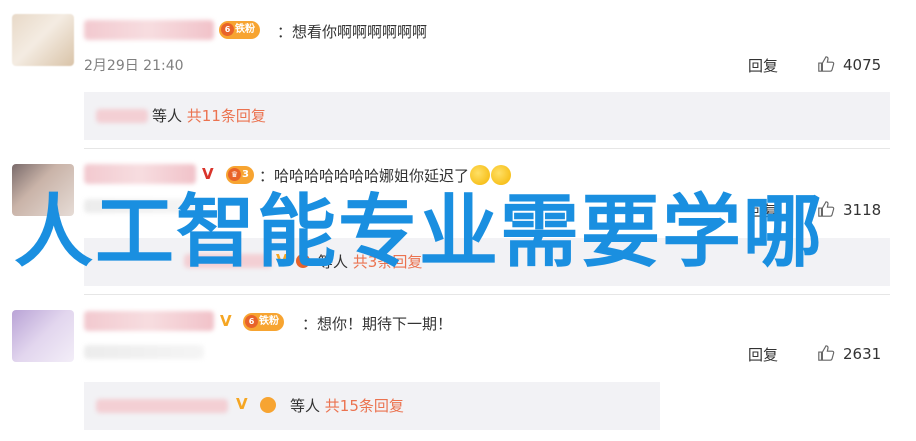 Image resolution: width=916 pixels, height=441 pixels. Describe the element at coordinates (377, 324) in the screenshot. I see `comment-text: ：想你！期待下一期！` at that location.